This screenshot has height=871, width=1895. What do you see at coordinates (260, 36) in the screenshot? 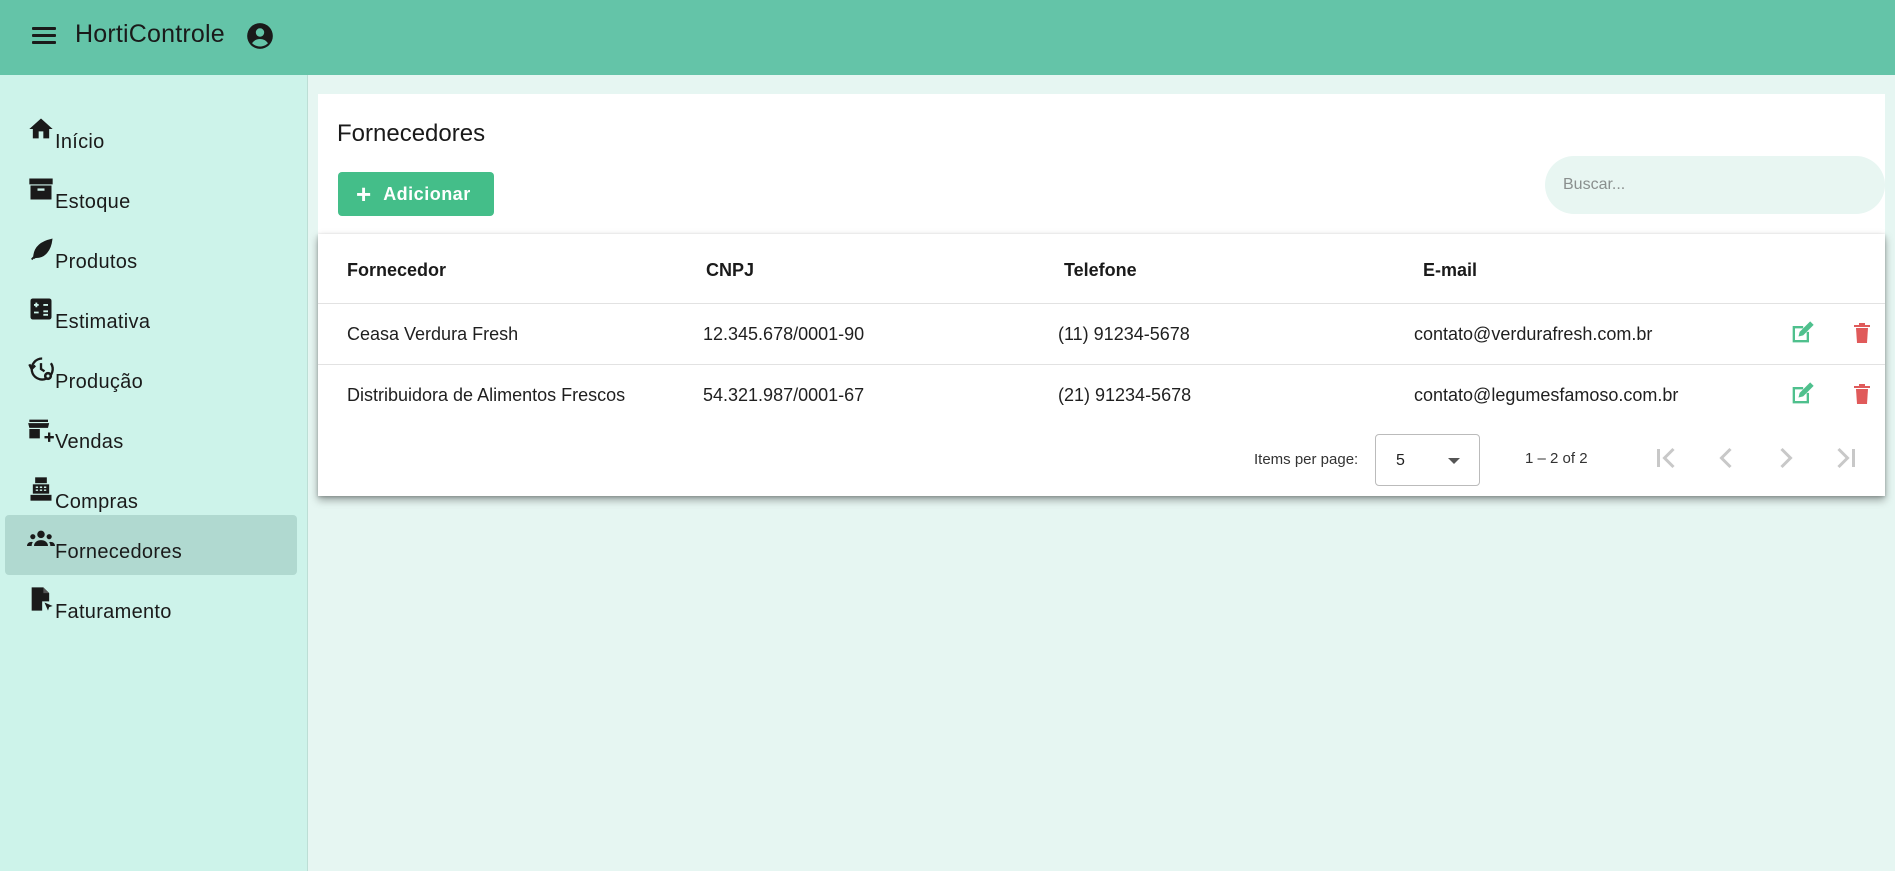
I see `account-circle-icon` at bounding box center [260, 36].